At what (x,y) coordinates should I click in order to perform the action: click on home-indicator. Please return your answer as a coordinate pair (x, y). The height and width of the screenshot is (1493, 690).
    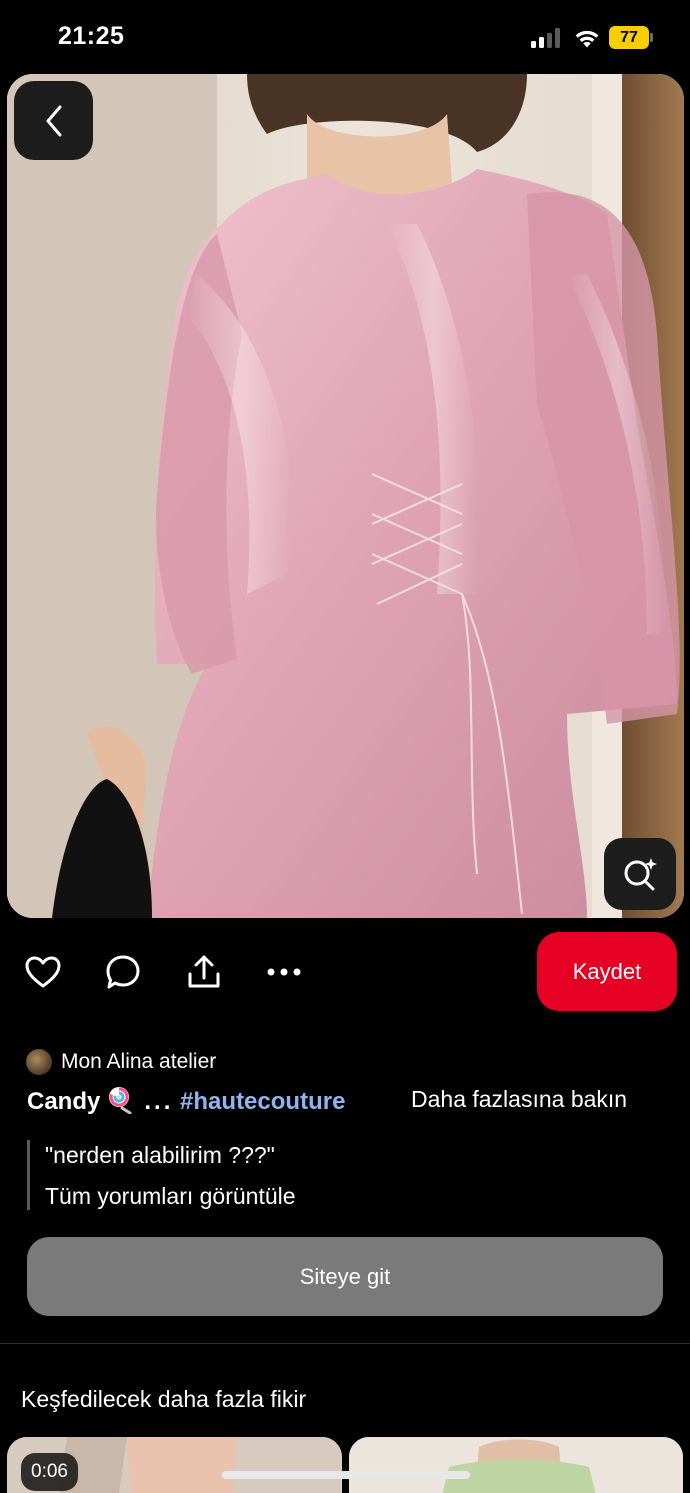
    Looking at the image, I should click on (346, 1475).